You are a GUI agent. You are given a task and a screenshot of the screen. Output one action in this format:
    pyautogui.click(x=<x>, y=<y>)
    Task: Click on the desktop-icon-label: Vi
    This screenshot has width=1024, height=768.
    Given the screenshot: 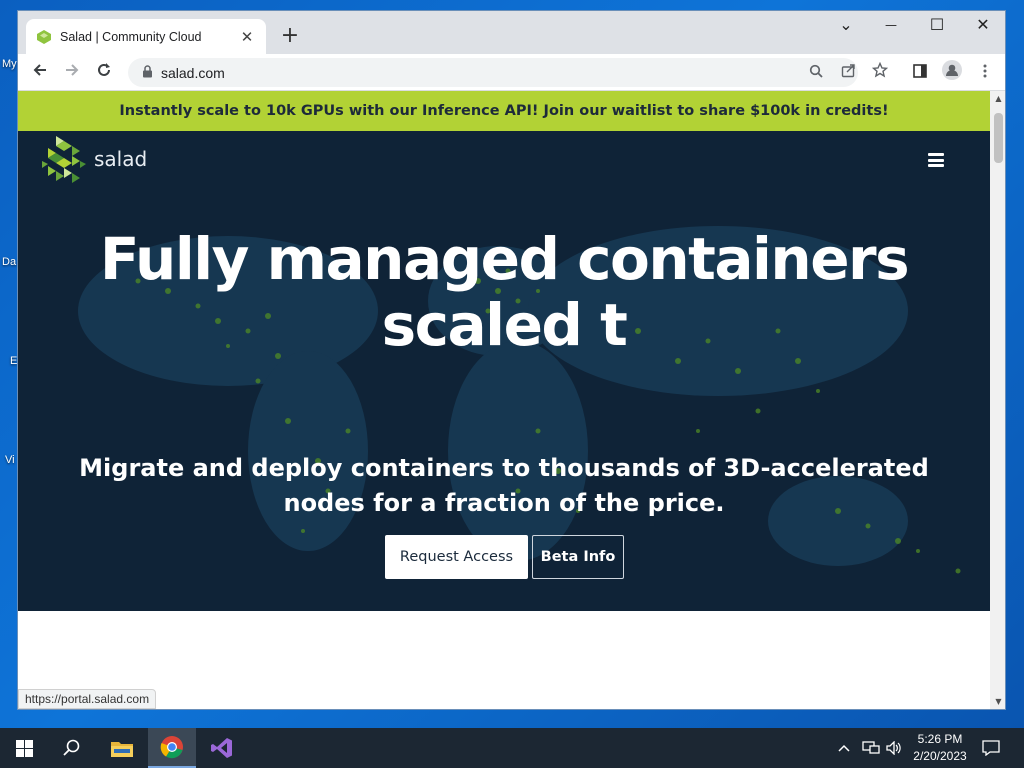 What is the action you would take?
    pyautogui.click(x=10, y=460)
    